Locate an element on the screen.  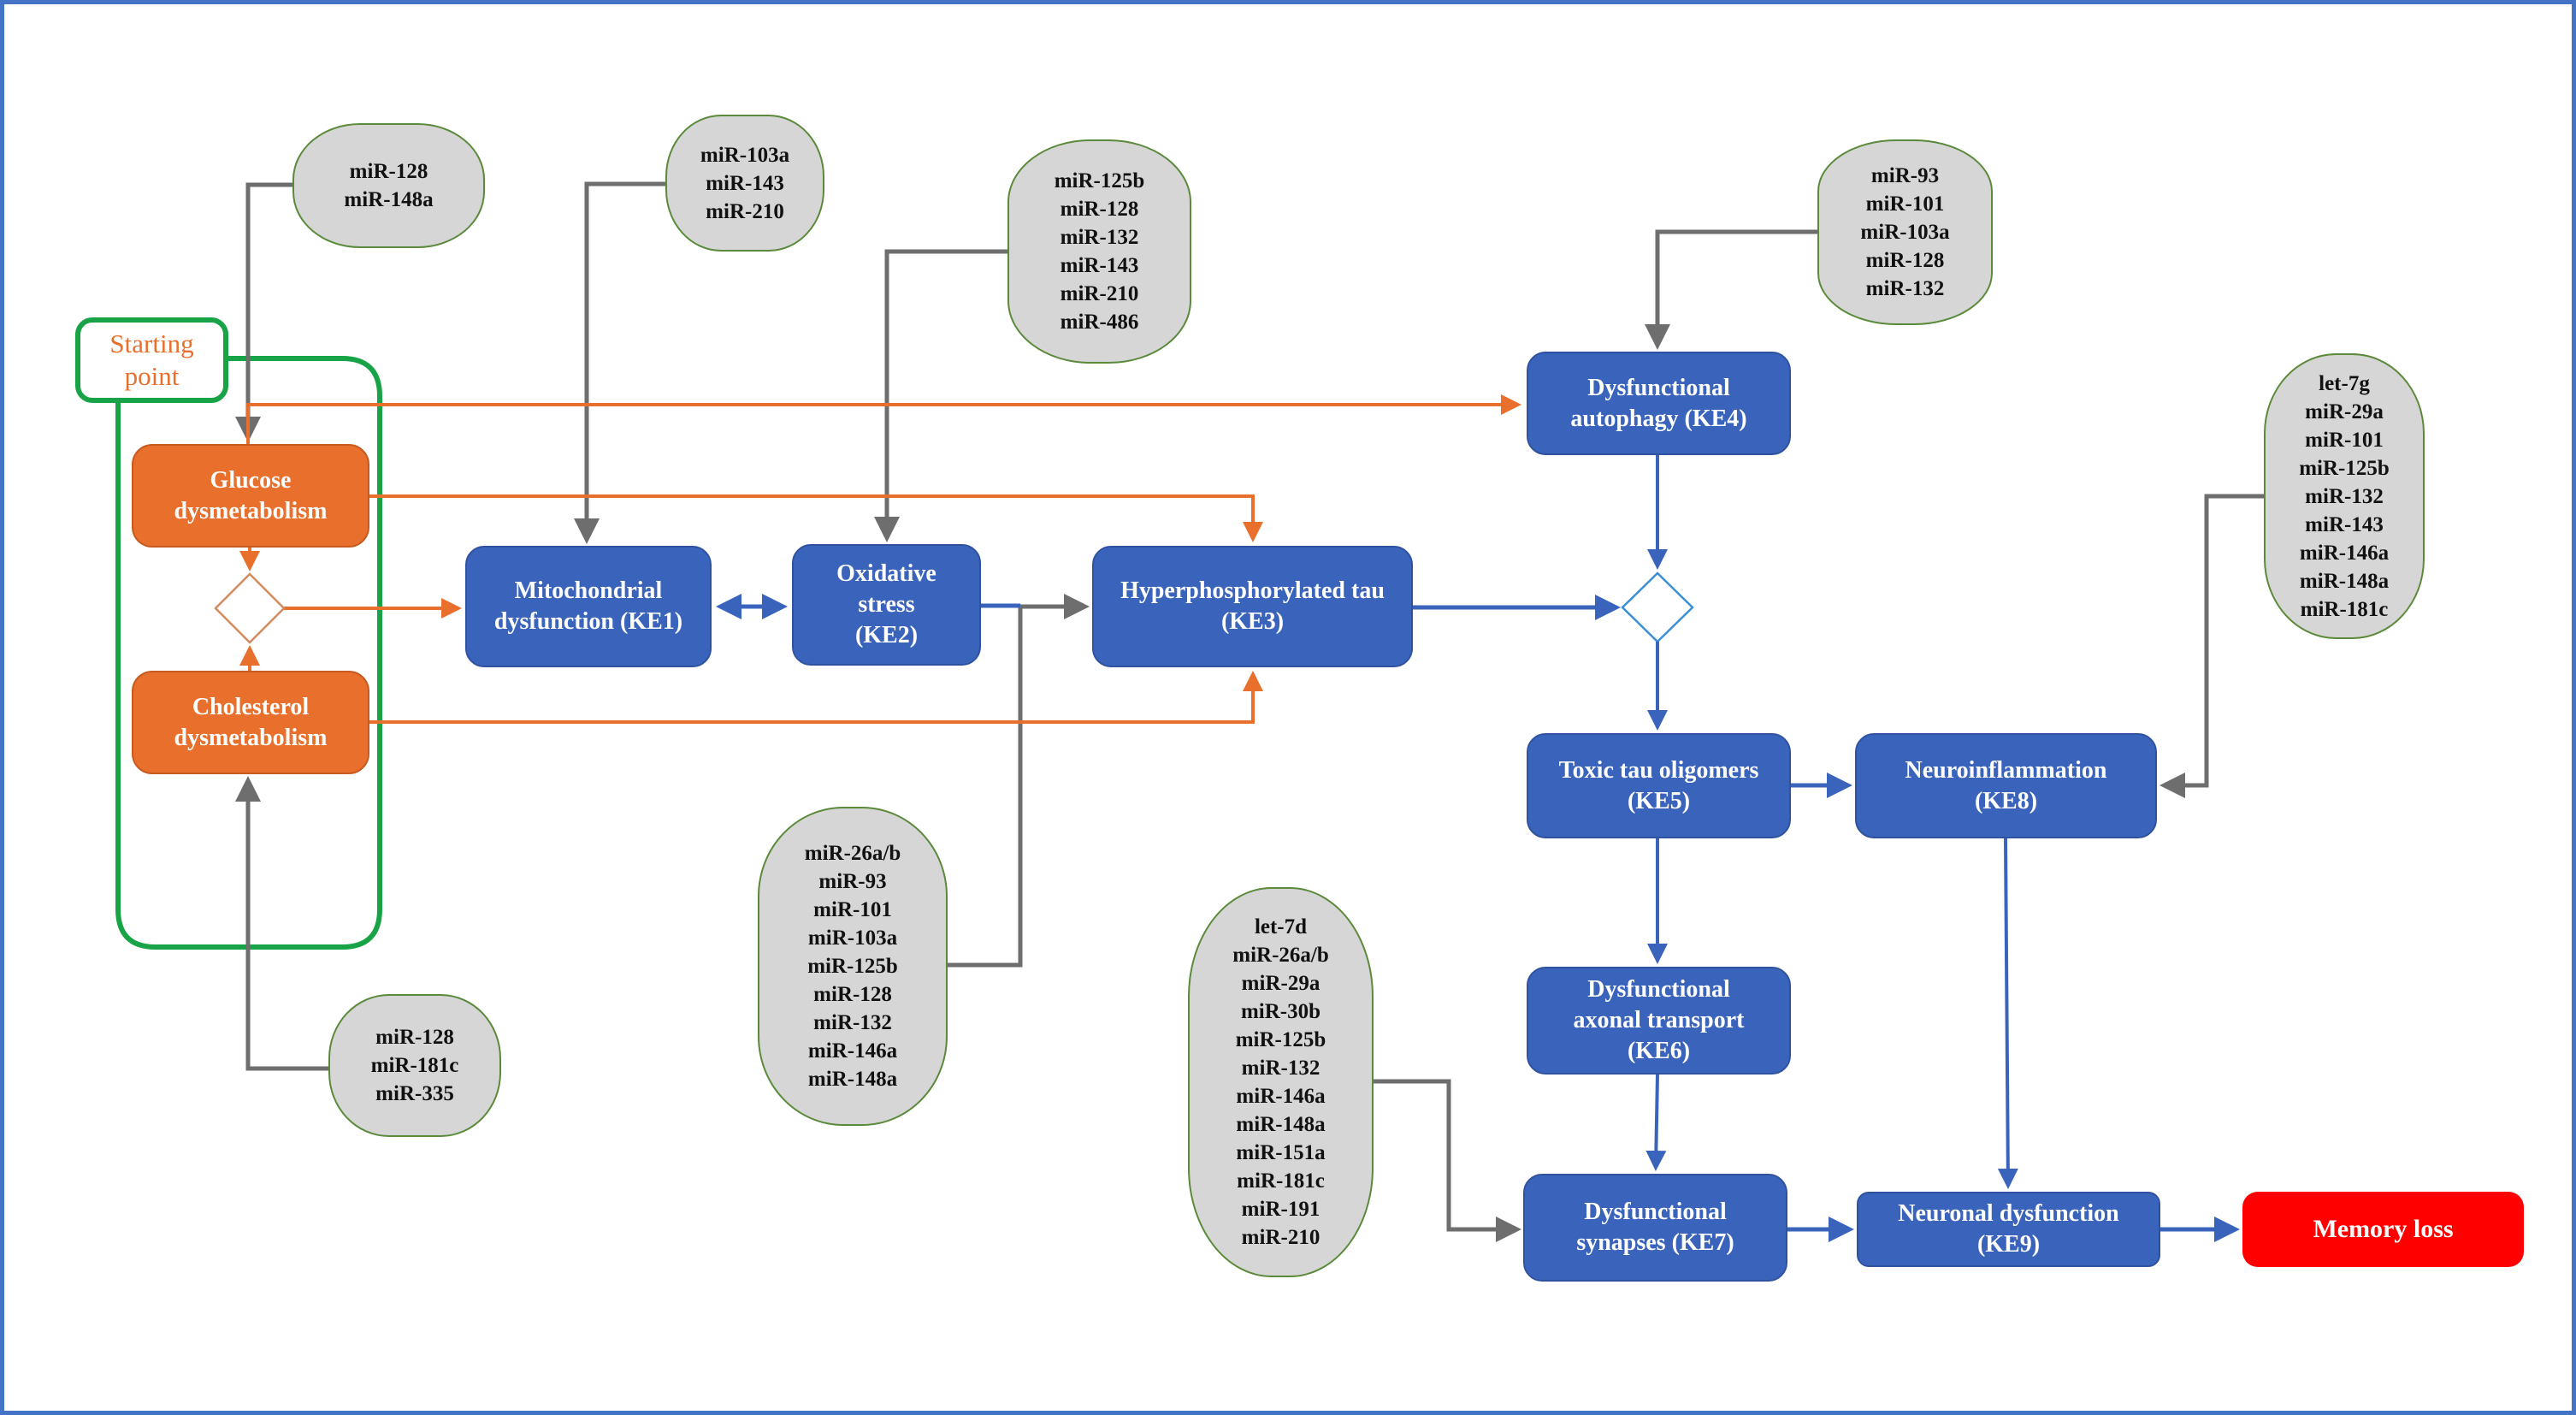
memory-loss-label: Memory loss is located at coordinates (2383, 1229).